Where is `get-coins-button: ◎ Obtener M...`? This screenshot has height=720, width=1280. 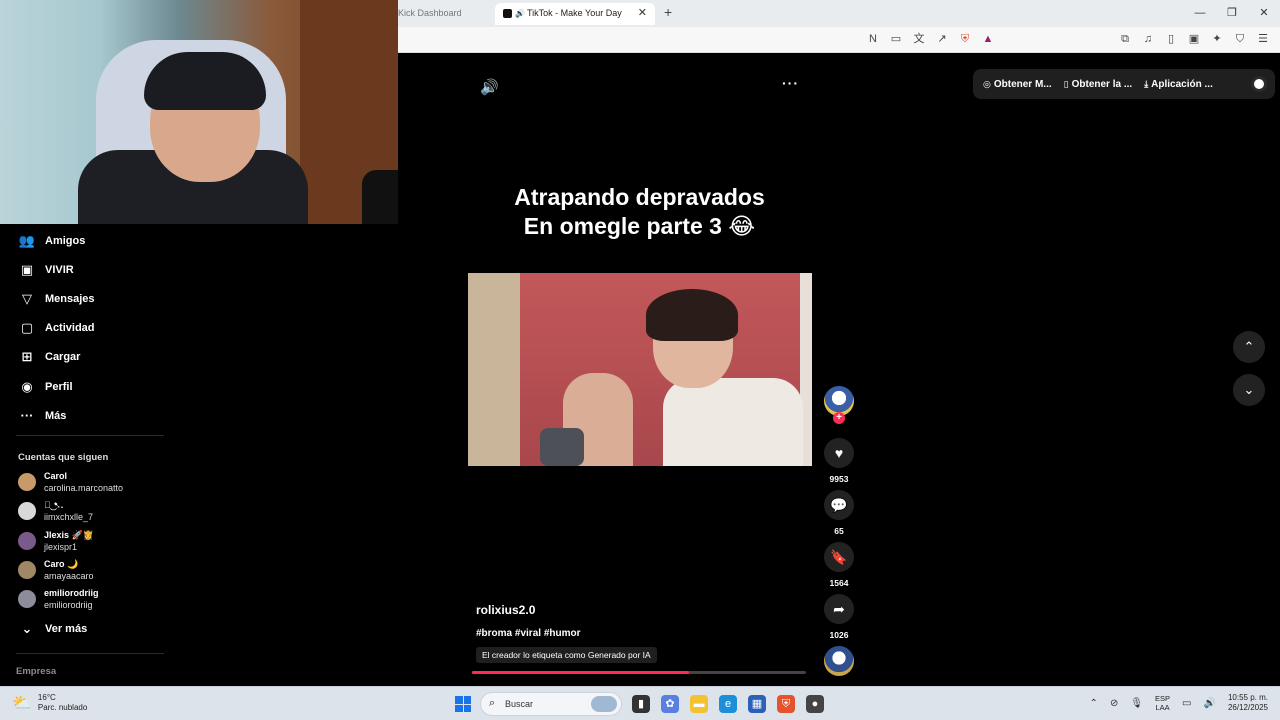
get-coins-button: ◎ Obtener M... is located at coordinates (1017, 84).